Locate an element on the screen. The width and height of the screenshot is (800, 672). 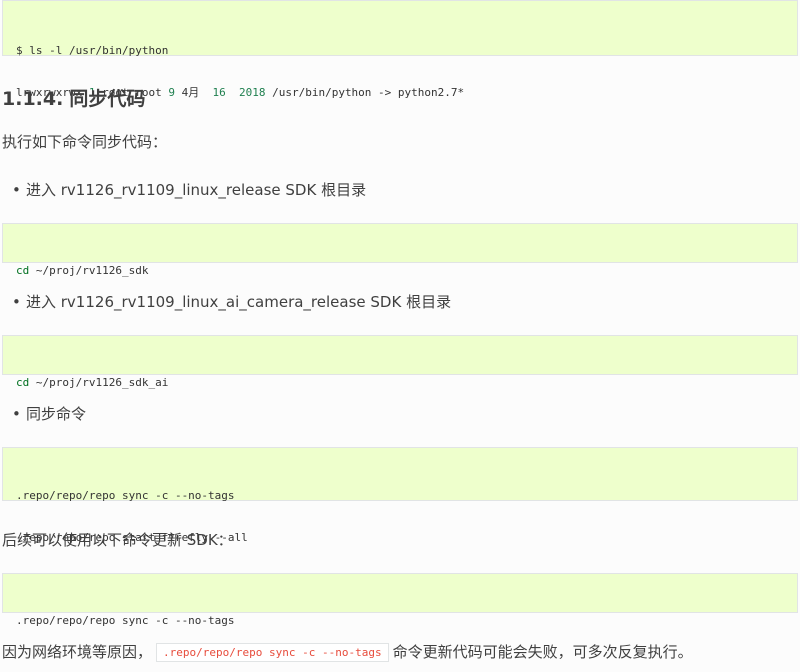
intro-text: 执行如下命令同步代码： is located at coordinates (85, 142).